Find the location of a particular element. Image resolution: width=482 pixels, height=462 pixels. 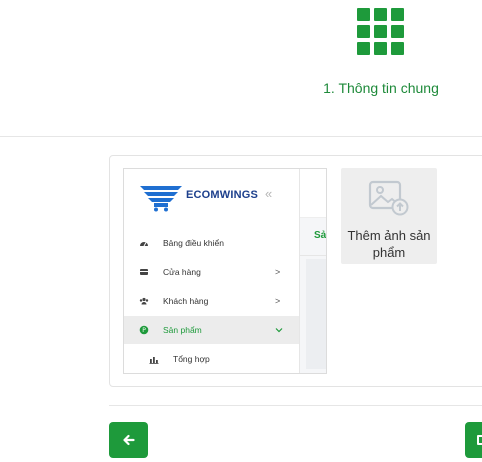

brand-name: ECOMWINGS is located at coordinates (222, 195).